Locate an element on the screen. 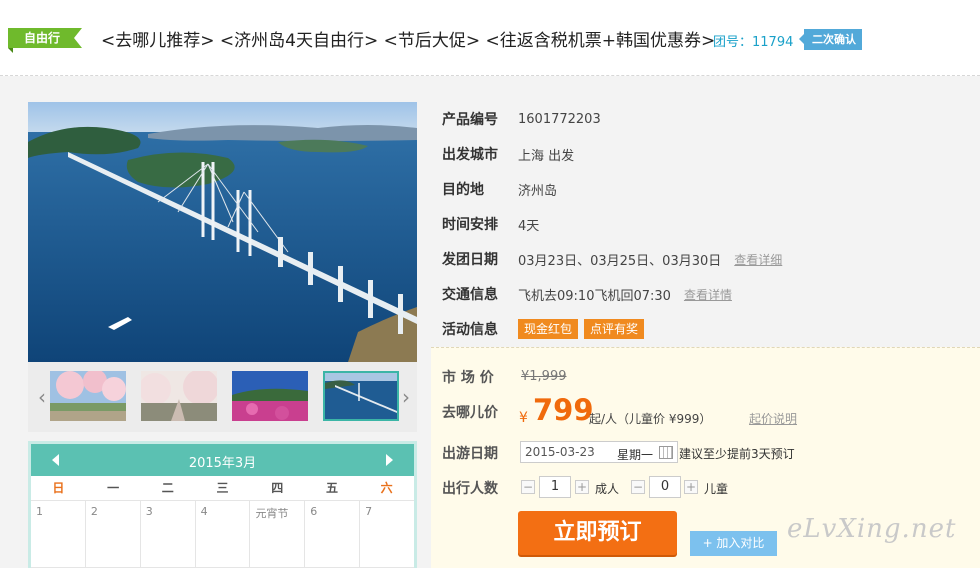  weekday-wed: 三 is located at coordinates (222, 488).